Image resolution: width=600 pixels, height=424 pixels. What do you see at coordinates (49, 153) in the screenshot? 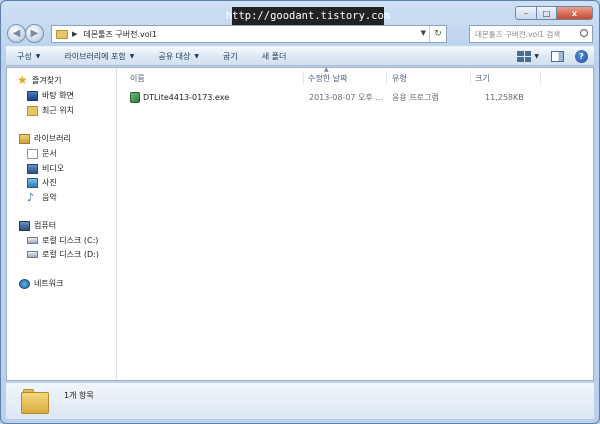
I see `nav-label: 문서` at bounding box center [49, 153].